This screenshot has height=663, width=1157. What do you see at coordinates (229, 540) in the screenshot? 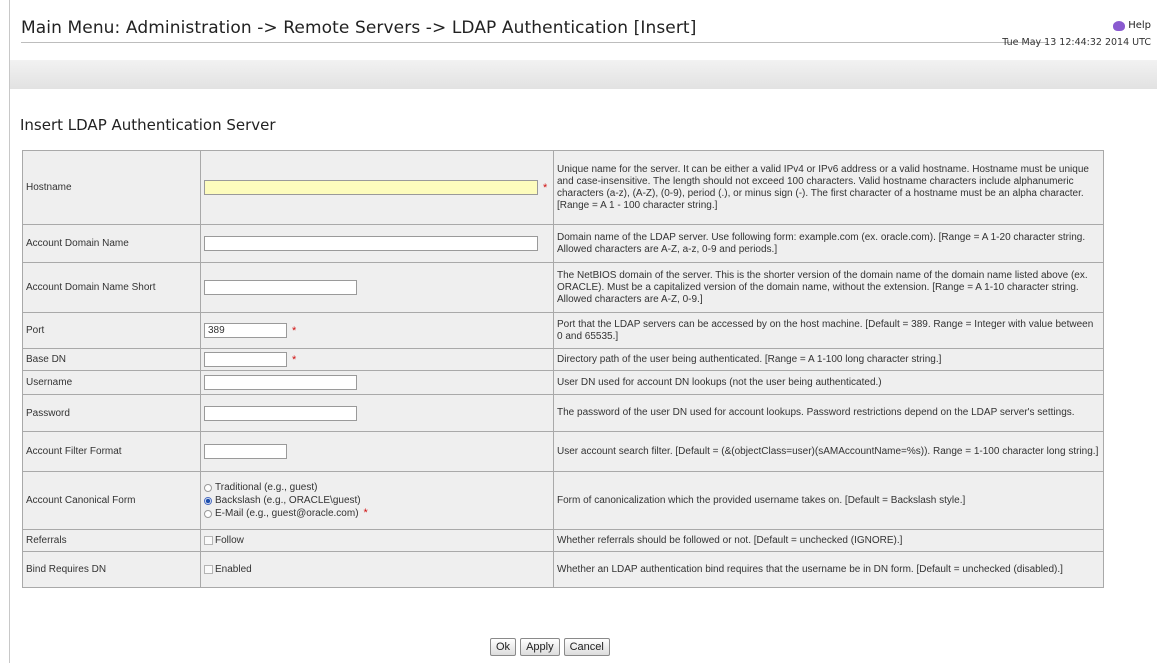
I see `checkbox-label: Follow` at bounding box center [229, 540].